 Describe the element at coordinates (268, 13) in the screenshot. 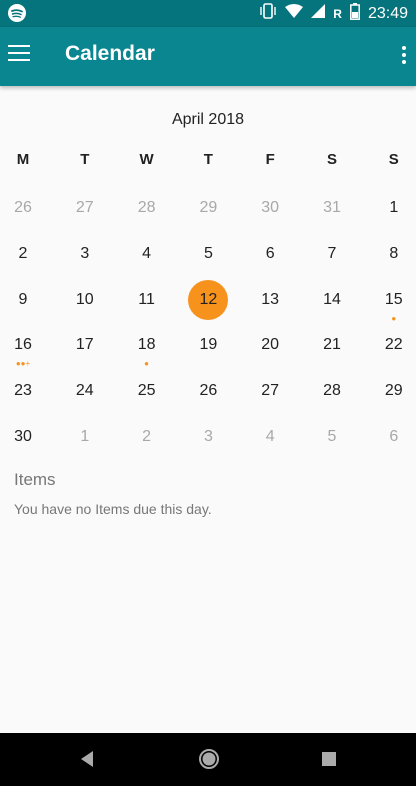

I see `vibrate-icon` at that location.